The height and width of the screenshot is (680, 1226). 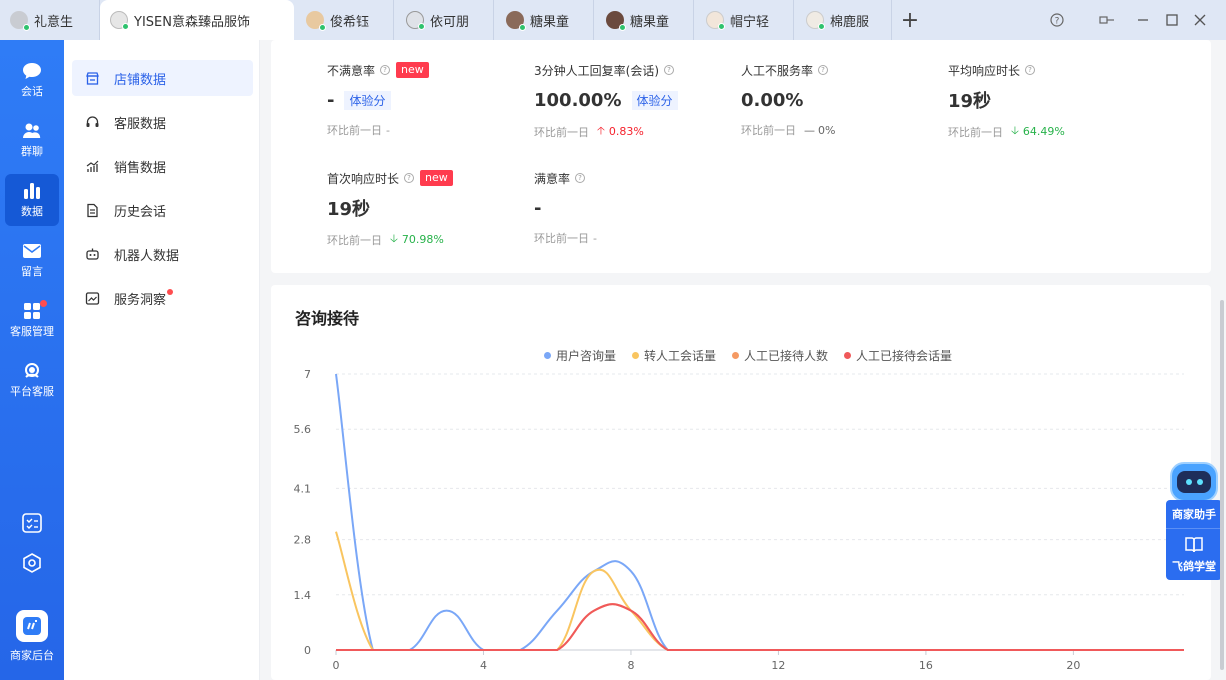 What do you see at coordinates (336, 665) in the screenshot?
I see `x-tick-label: 0` at bounding box center [336, 665].